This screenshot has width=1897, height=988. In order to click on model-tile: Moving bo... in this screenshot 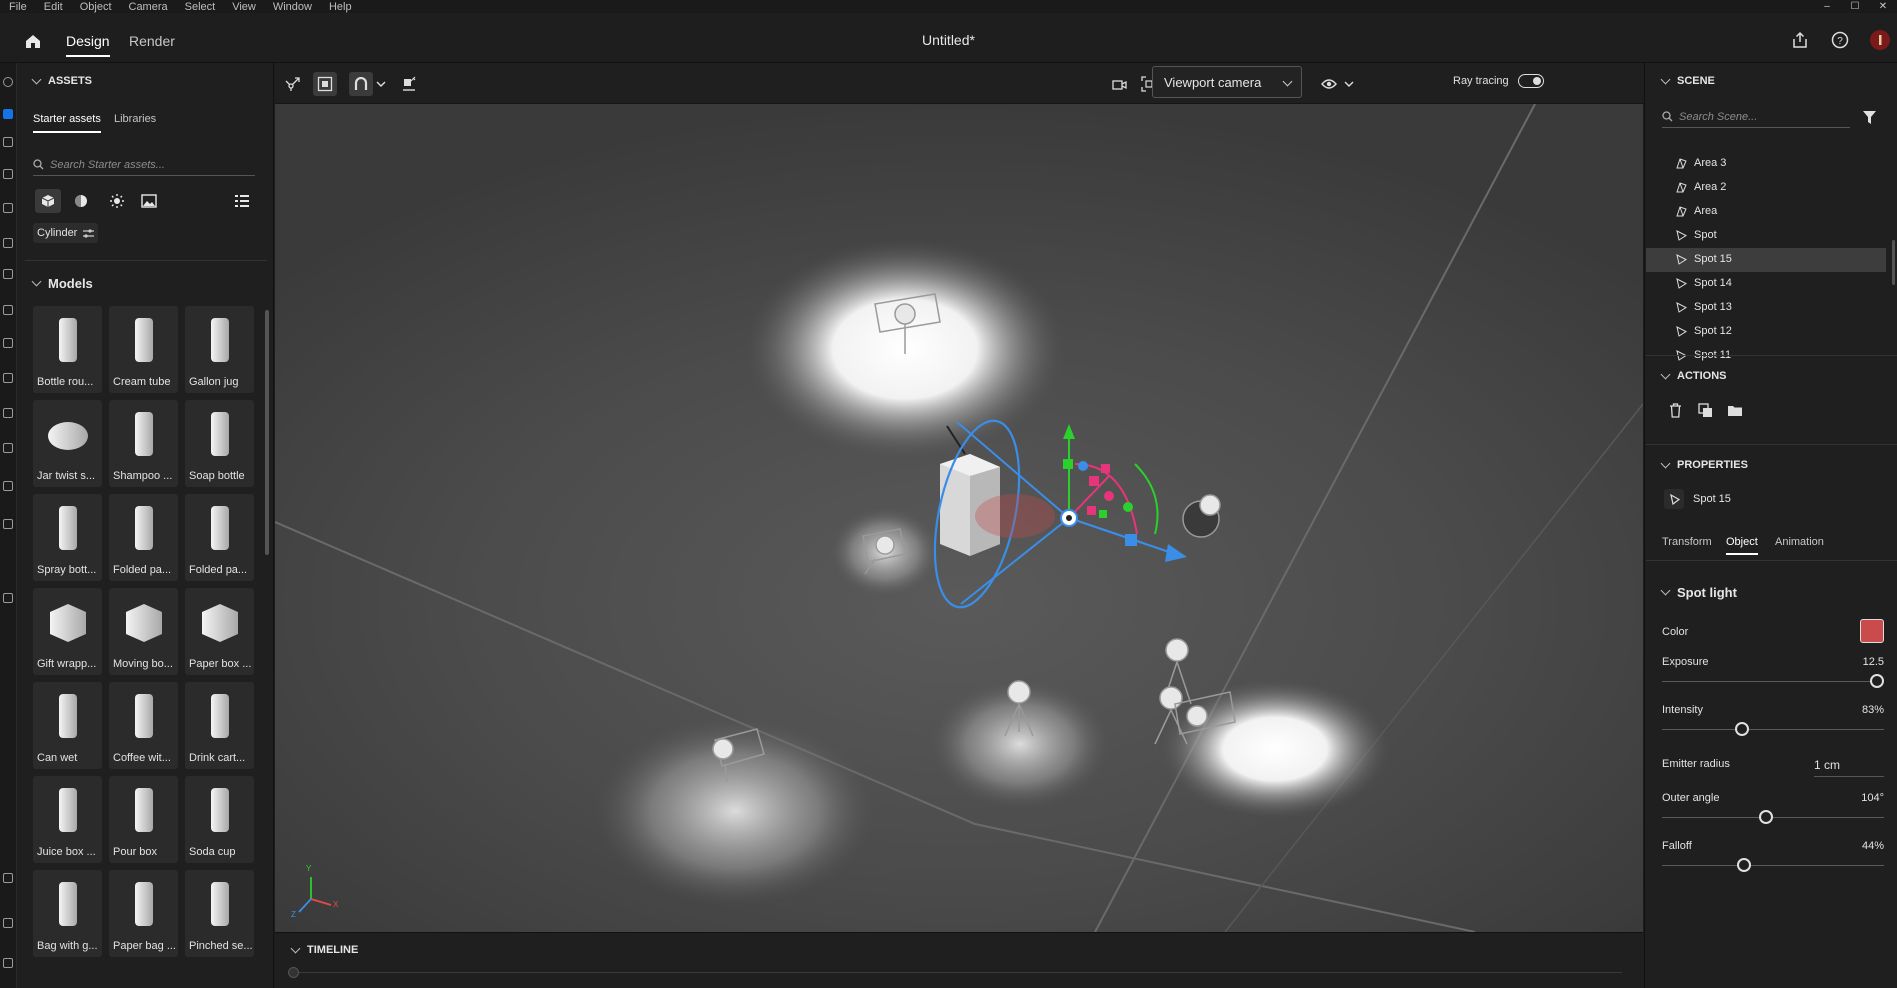, I will do `click(143, 631)`.